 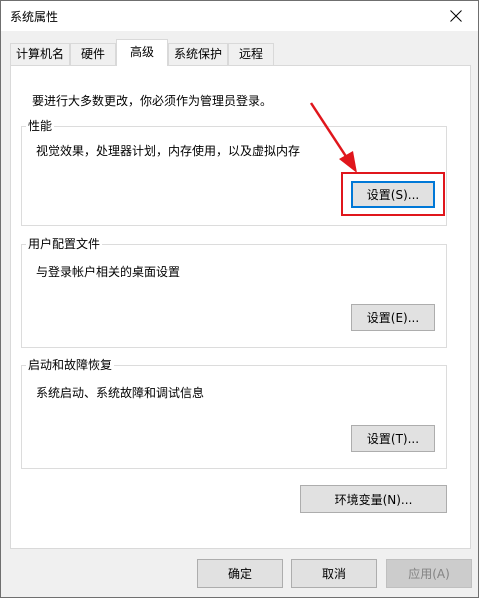 I want to click on tab-advanced: 高级, so click(x=142, y=52).